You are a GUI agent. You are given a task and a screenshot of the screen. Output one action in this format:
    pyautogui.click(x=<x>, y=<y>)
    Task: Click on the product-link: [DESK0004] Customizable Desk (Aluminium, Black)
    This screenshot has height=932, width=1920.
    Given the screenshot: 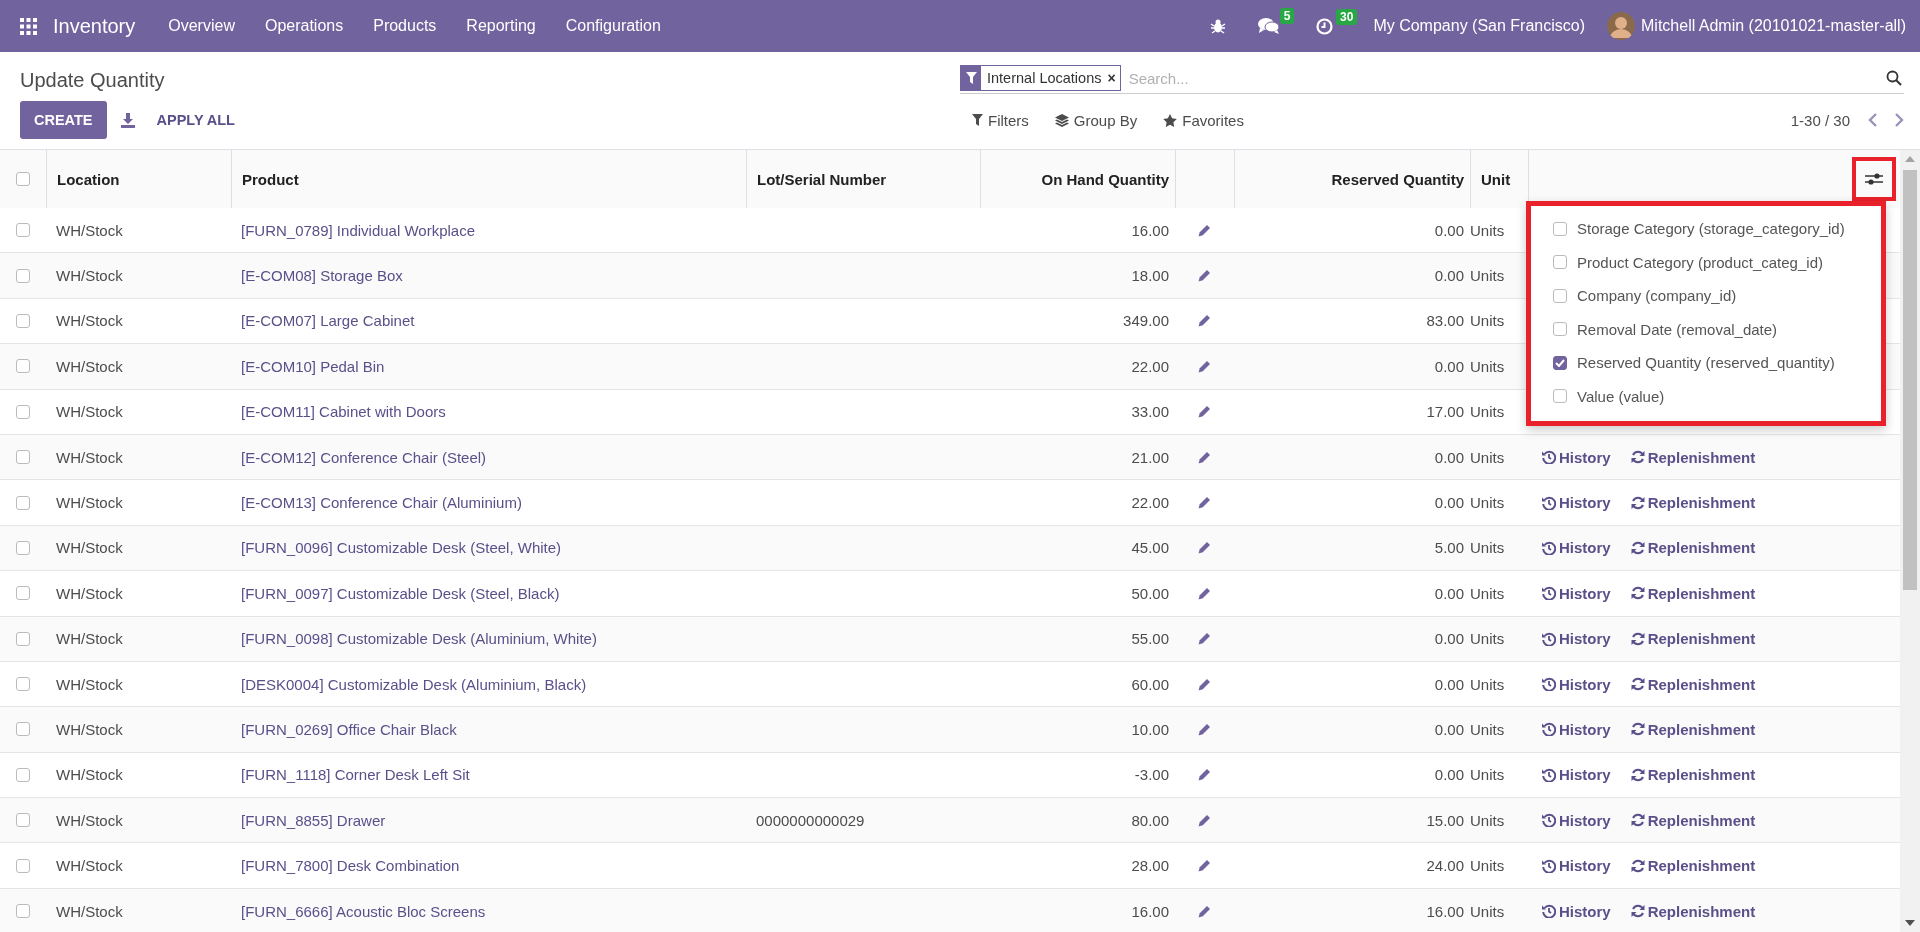 What is the action you would take?
    pyautogui.click(x=488, y=684)
    